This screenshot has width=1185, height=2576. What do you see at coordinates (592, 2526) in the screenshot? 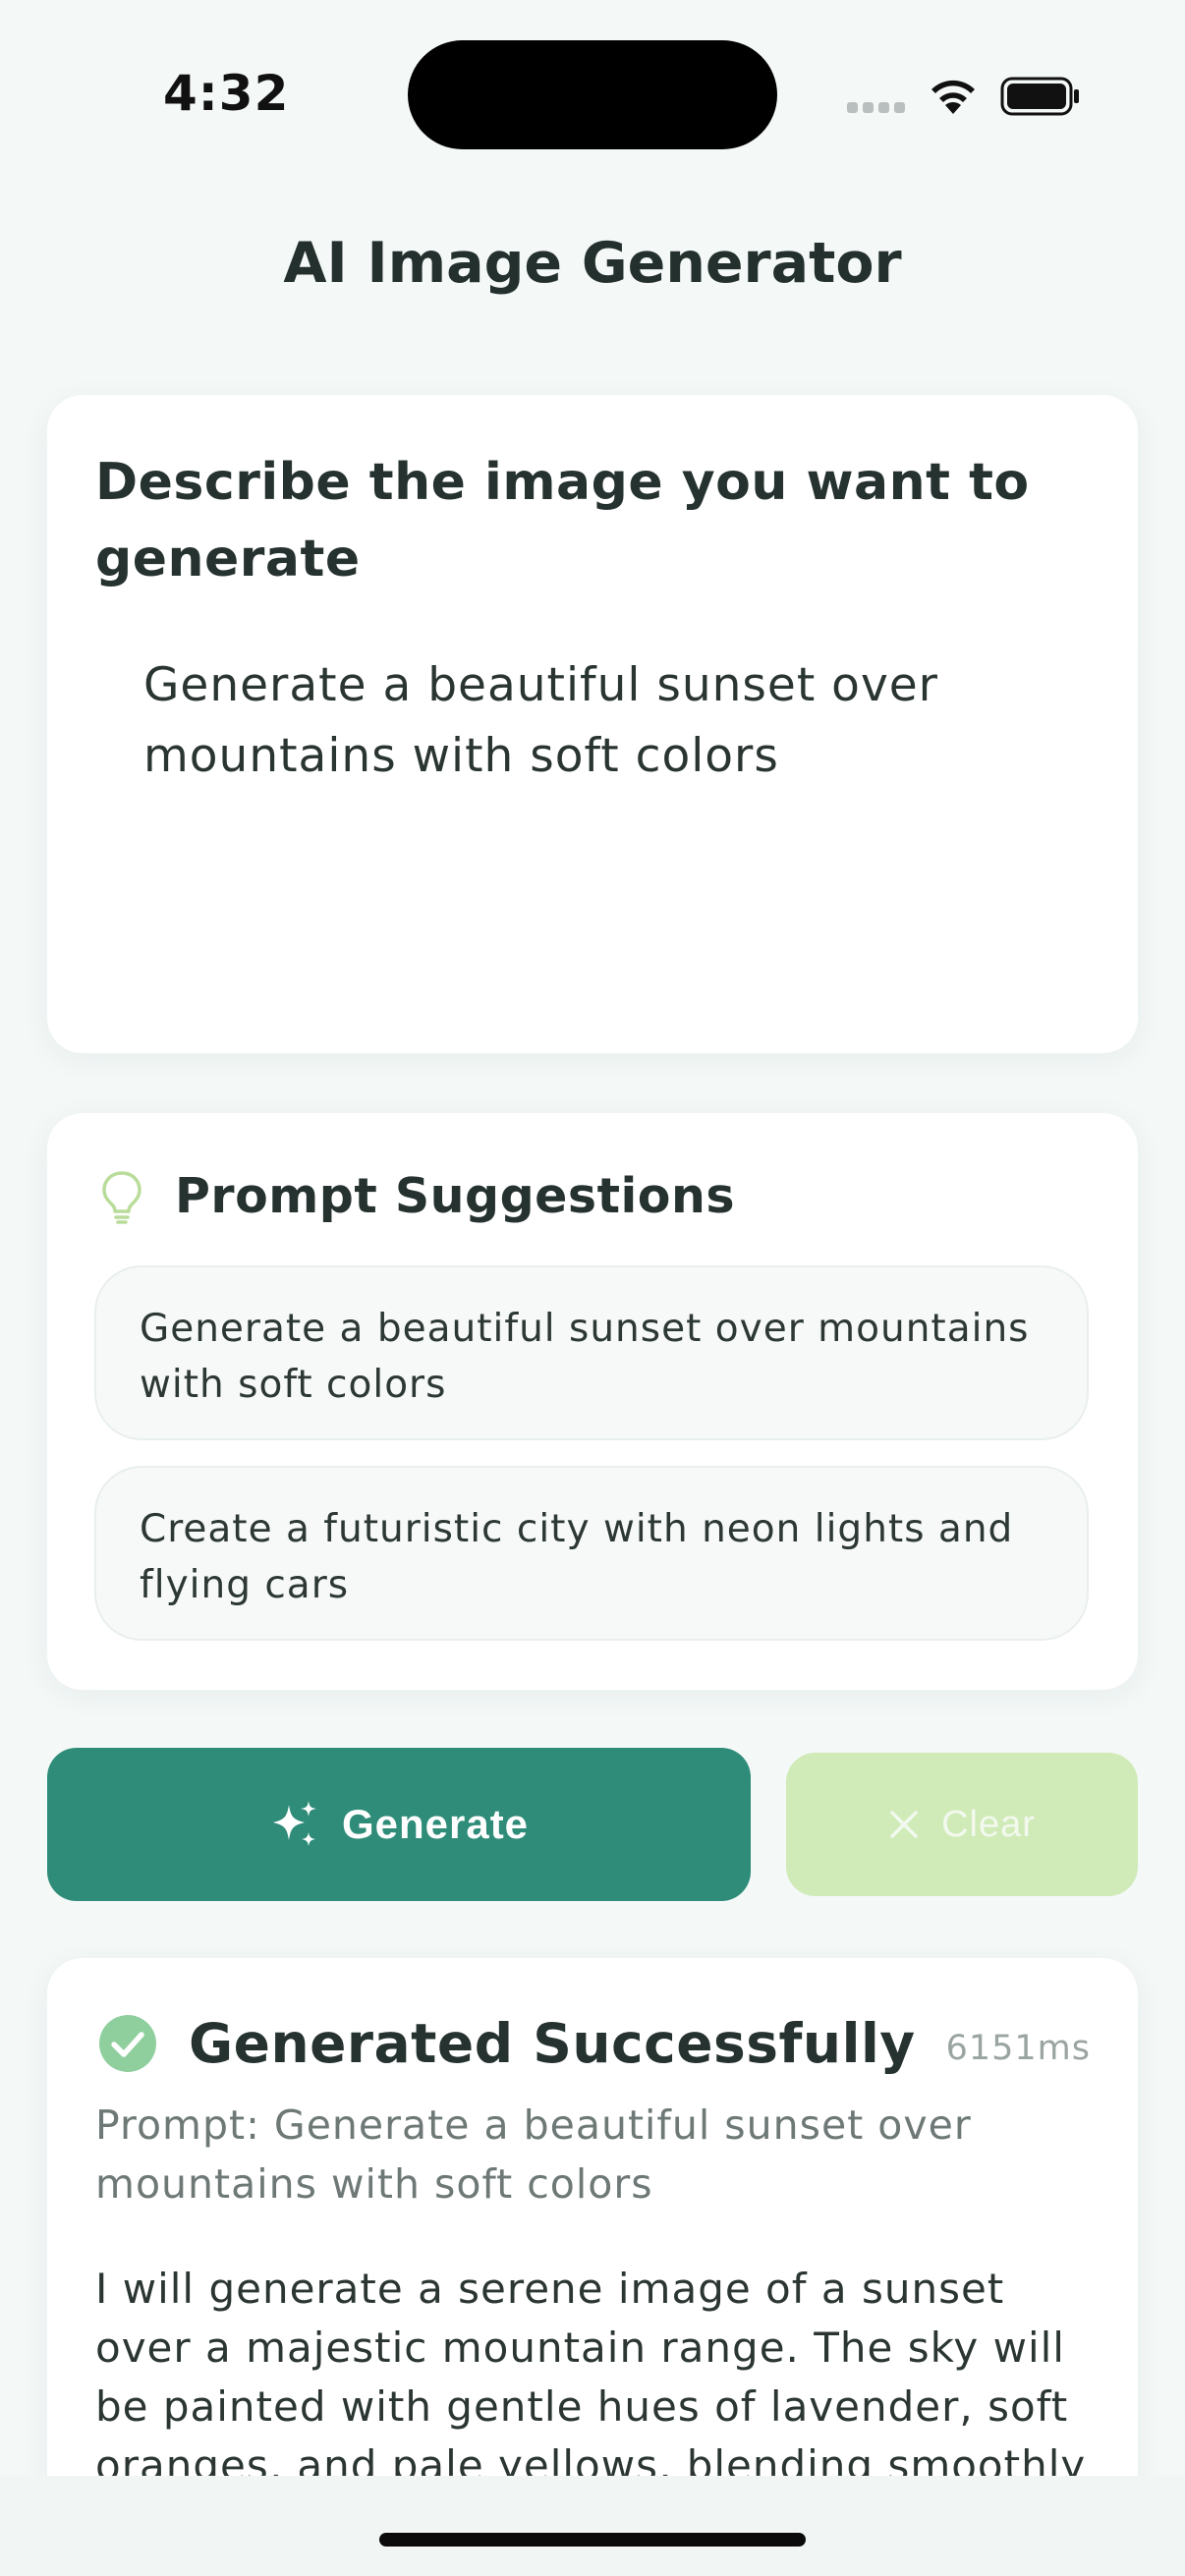
I see `bottom-safe-area` at bounding box center [592, 2526].